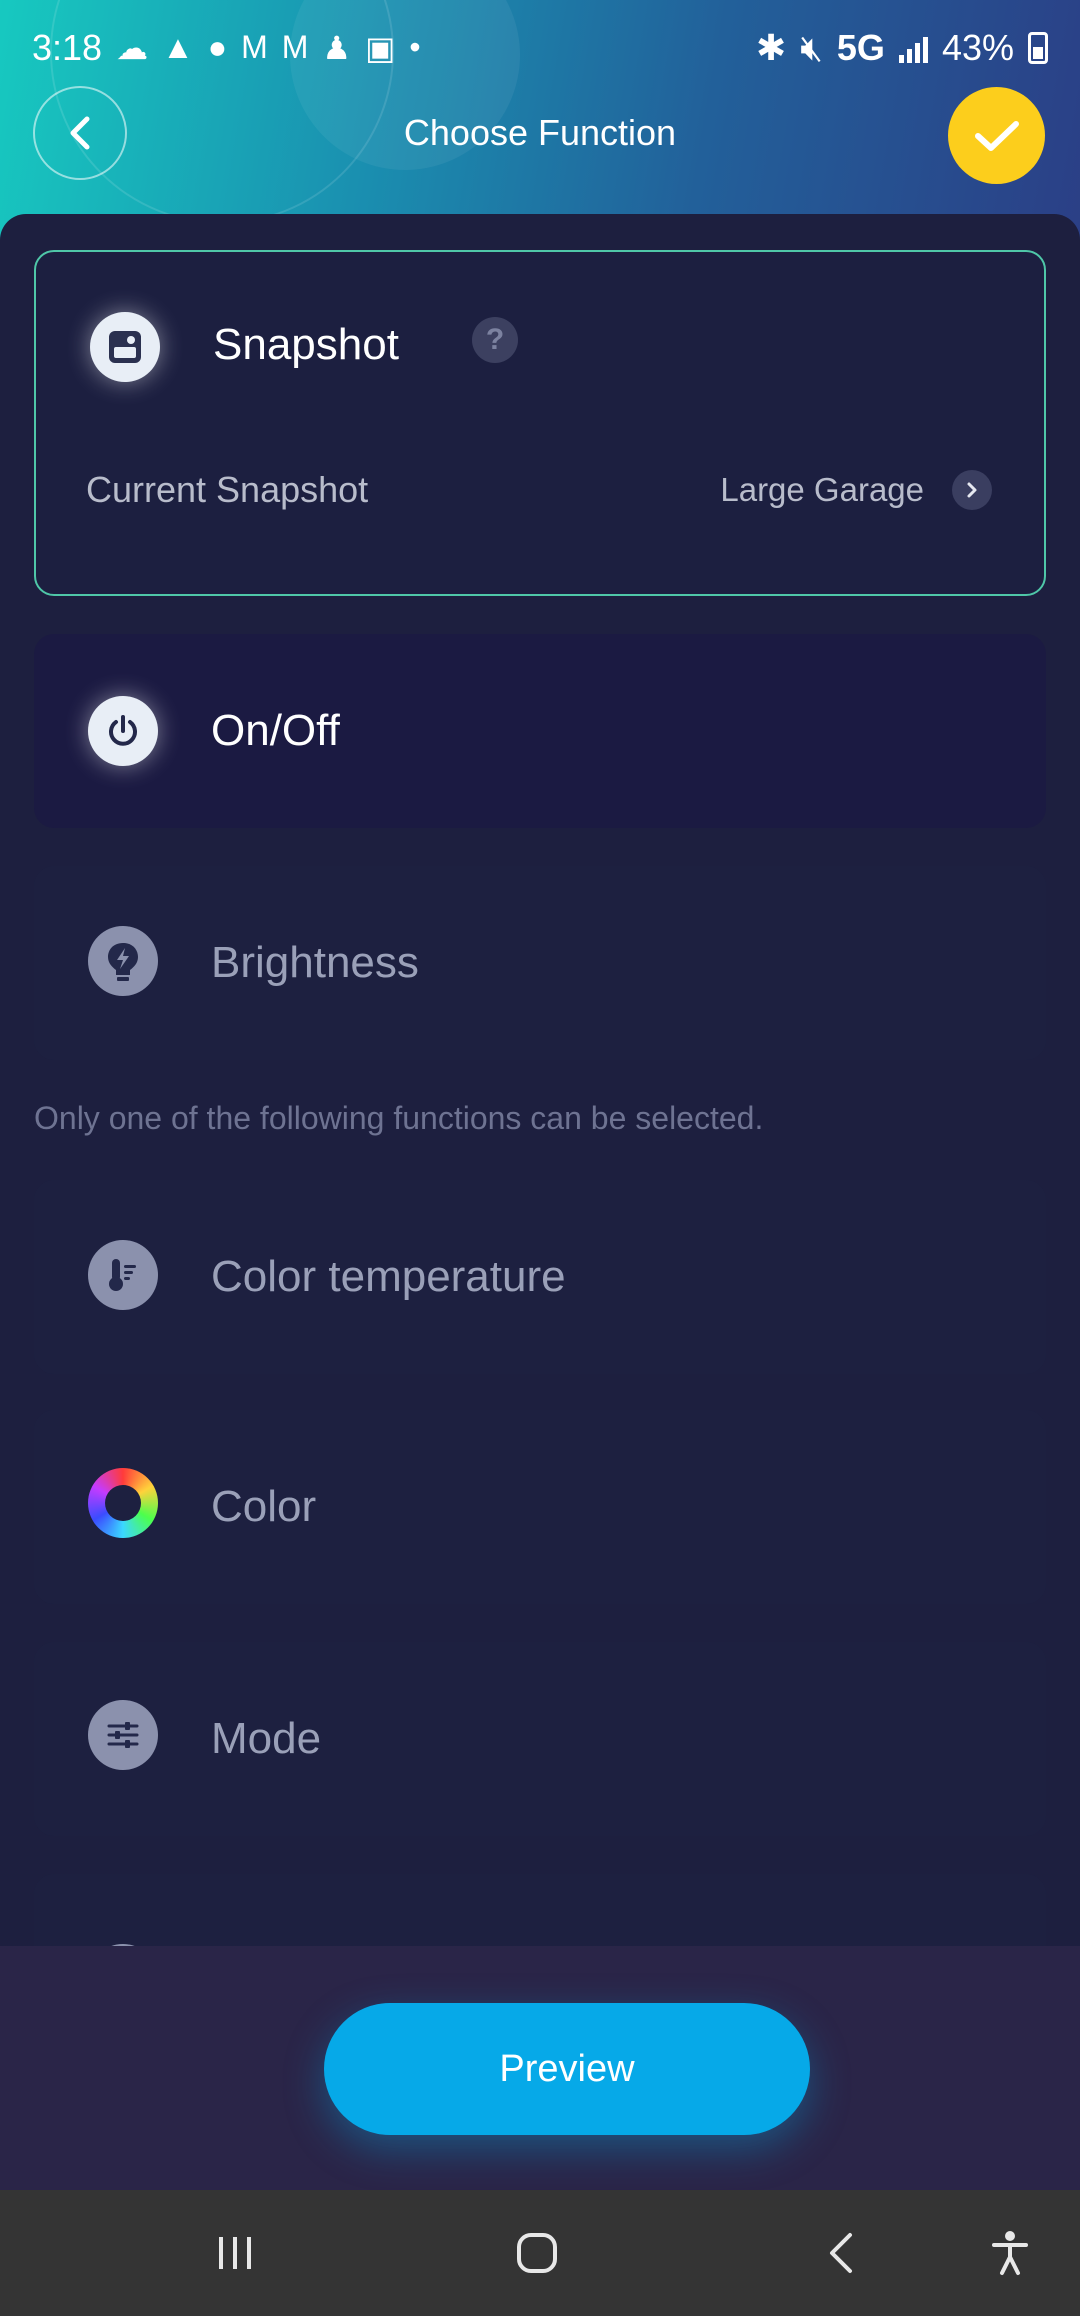 The image size is (1080, 2316). I want to click on function-item-brightness: Brightness, so click(540, 963).